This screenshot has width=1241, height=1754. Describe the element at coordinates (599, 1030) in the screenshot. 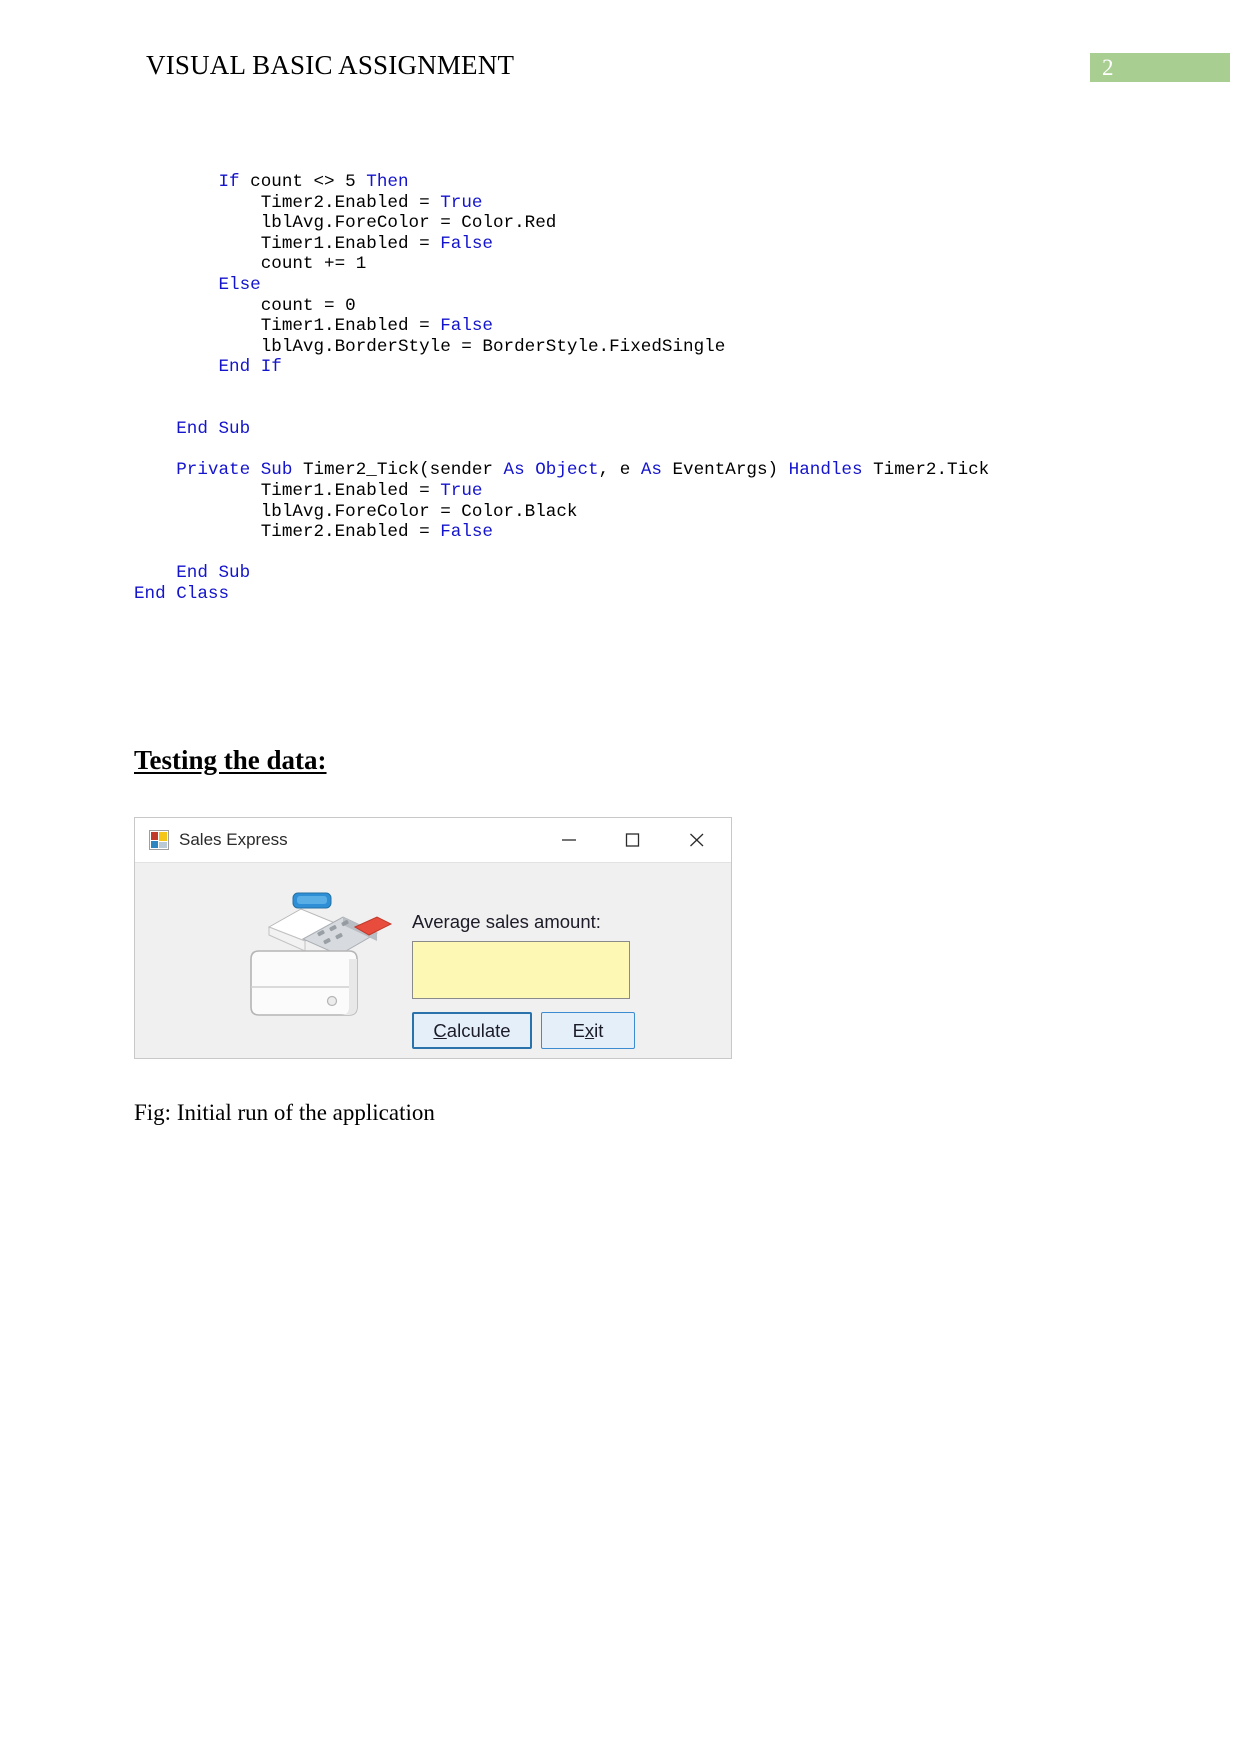

I see `exit-rest-text: it` at that location.